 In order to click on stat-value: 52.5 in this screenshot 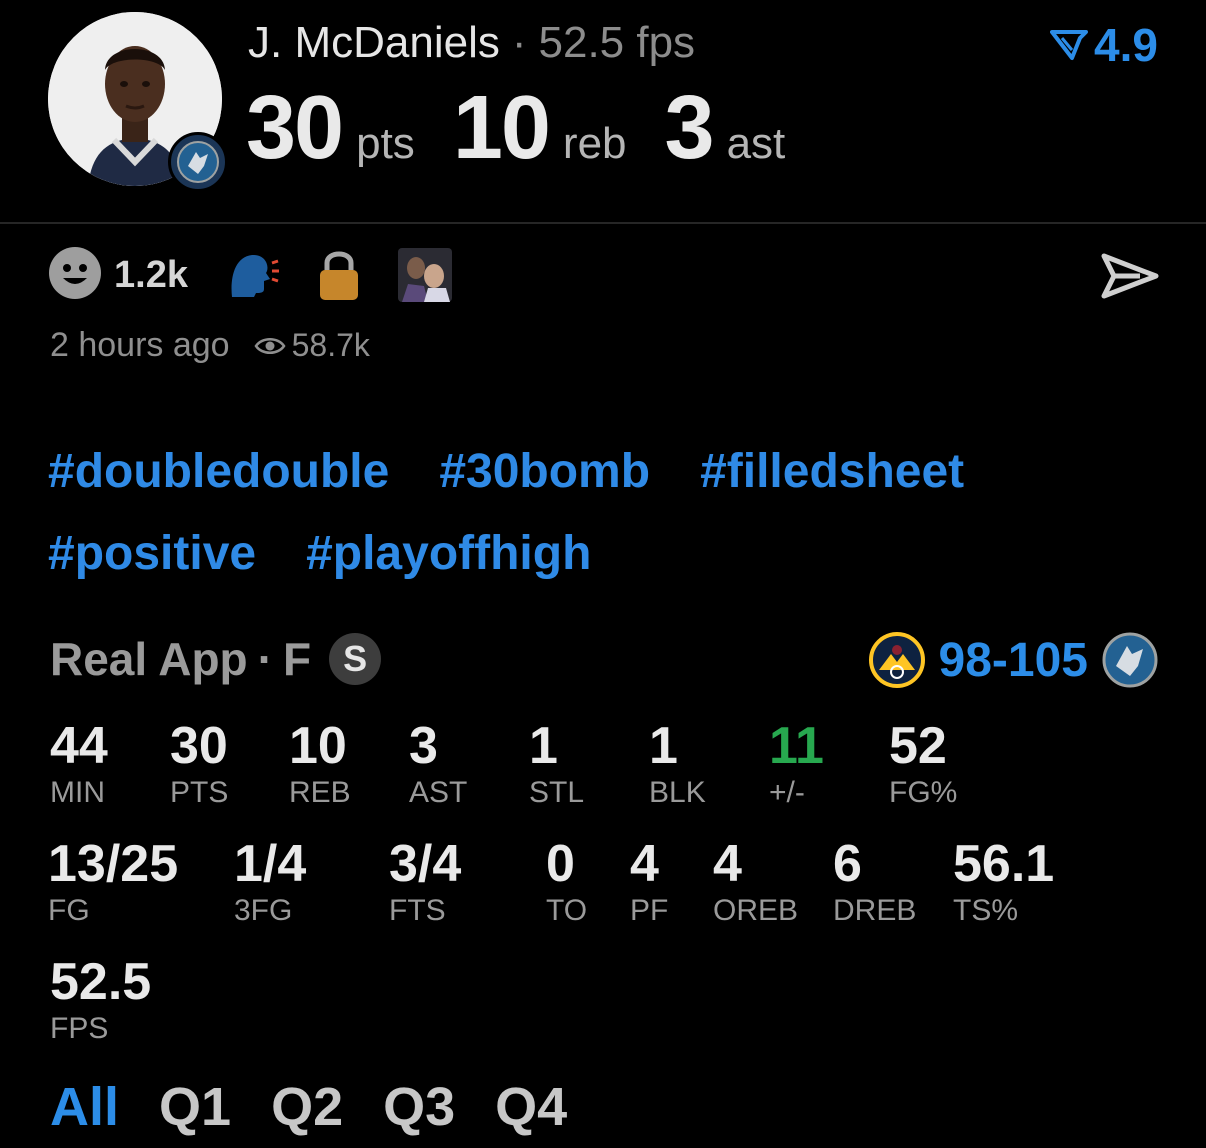, I will do `click(101, 982)`.